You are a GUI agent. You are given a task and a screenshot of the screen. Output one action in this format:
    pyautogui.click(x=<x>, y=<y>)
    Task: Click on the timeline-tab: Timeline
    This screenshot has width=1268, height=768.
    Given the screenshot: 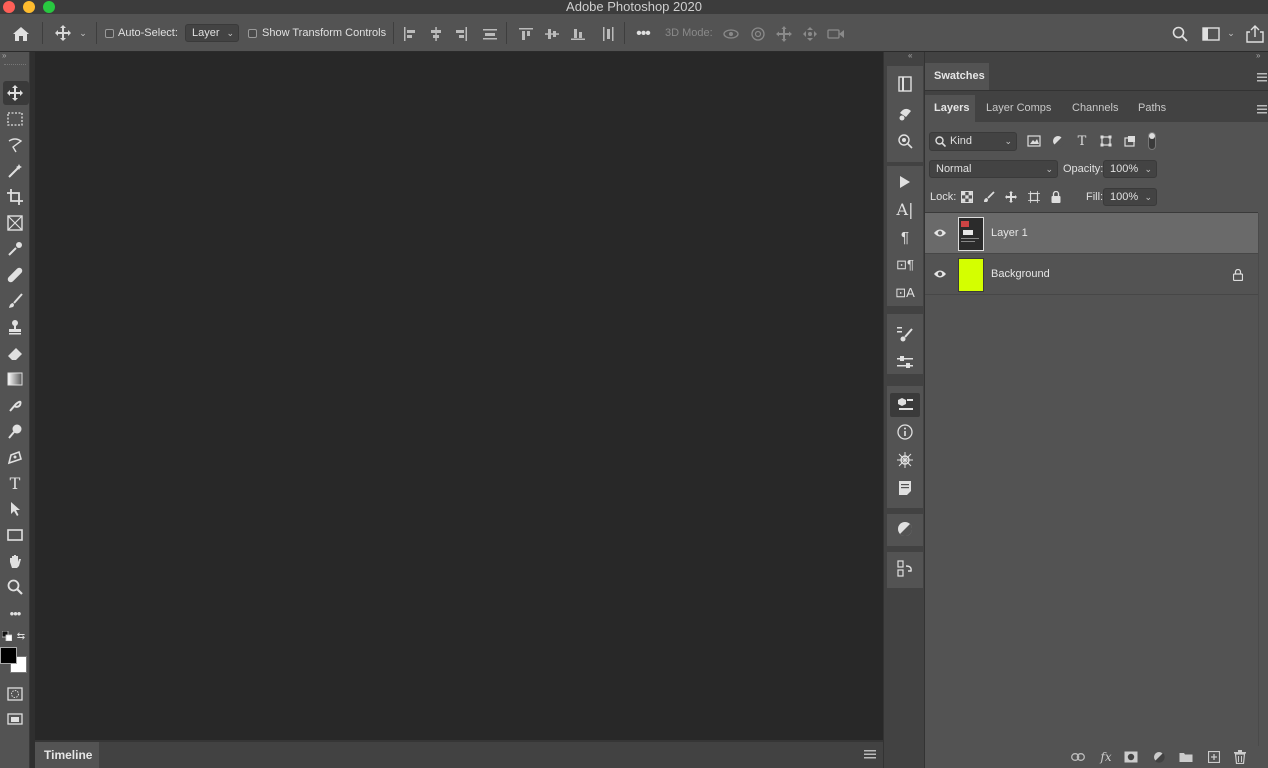 What is the action you would take?
    pyautogui.click(x=67, y=755)
    